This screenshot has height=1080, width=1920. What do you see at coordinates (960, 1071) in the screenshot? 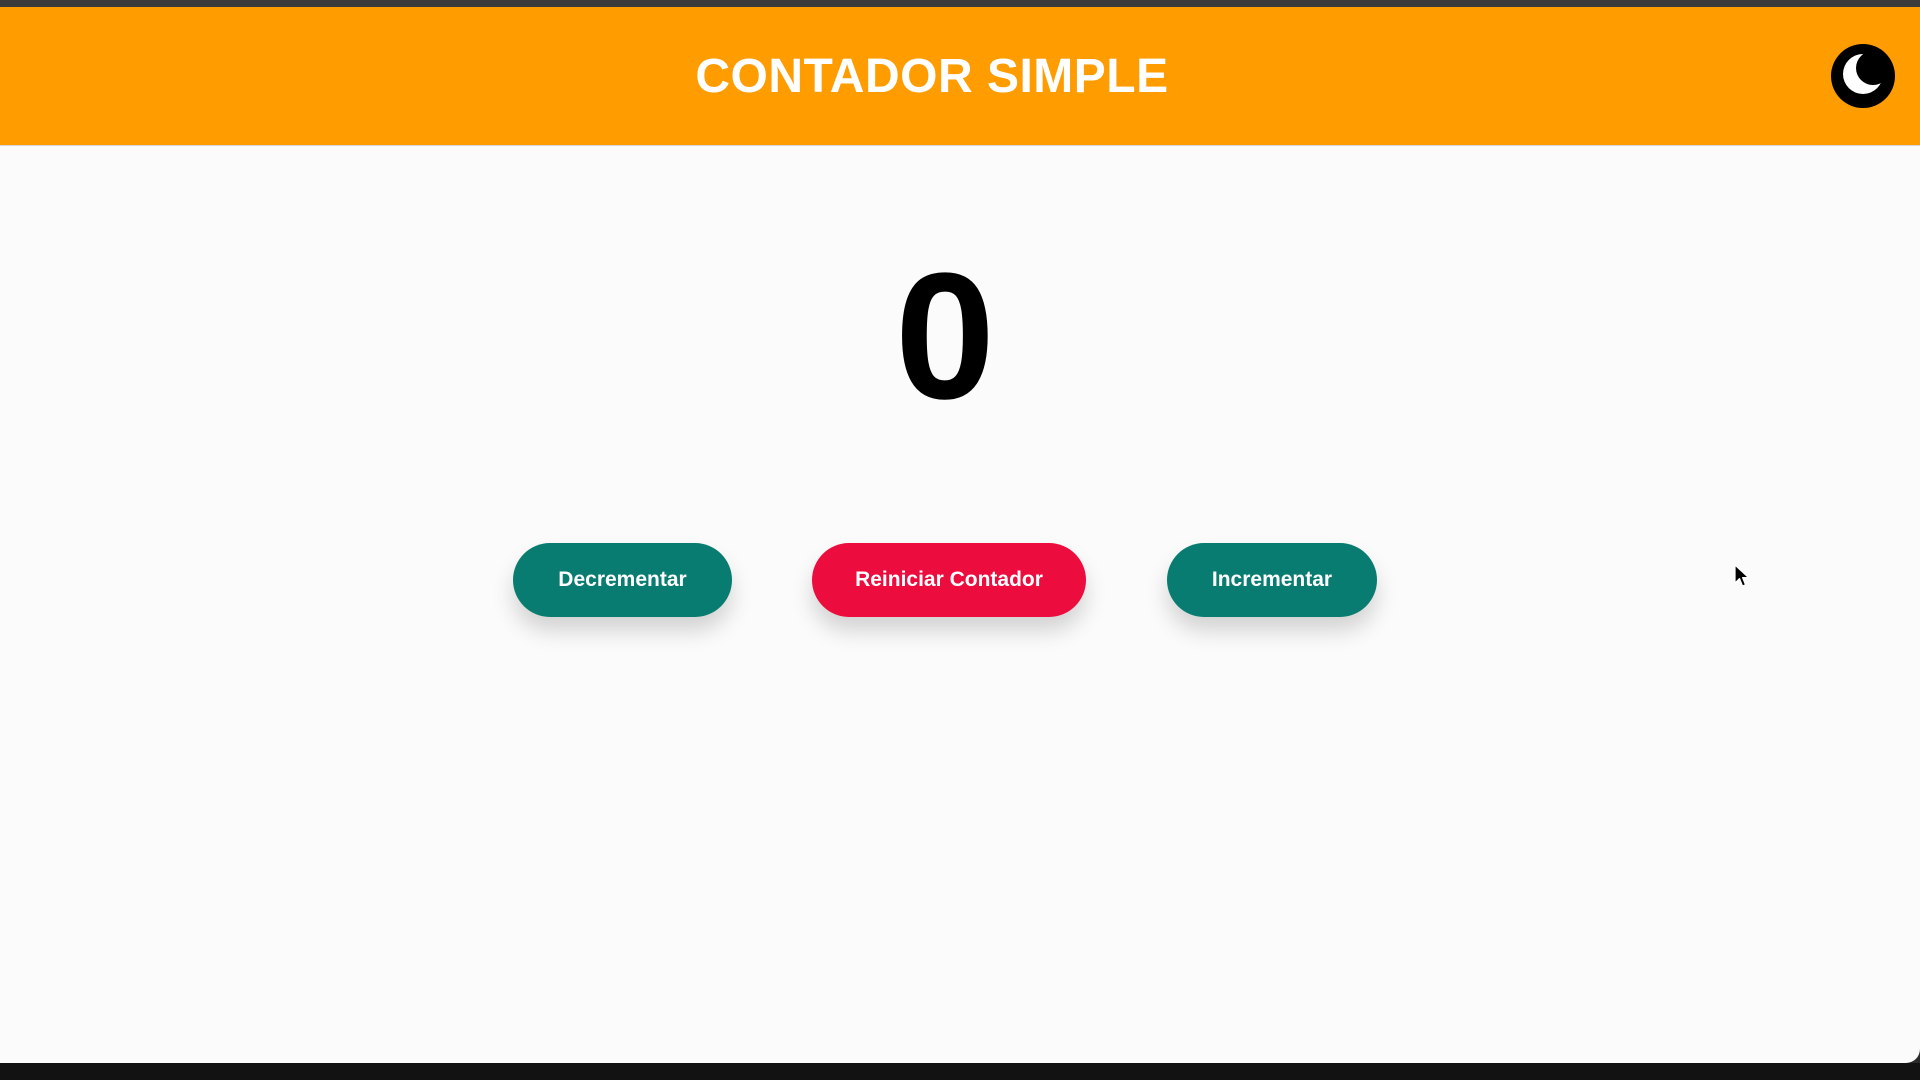
I see `bottom-edge-bar` at bounding box center [960, 1071].